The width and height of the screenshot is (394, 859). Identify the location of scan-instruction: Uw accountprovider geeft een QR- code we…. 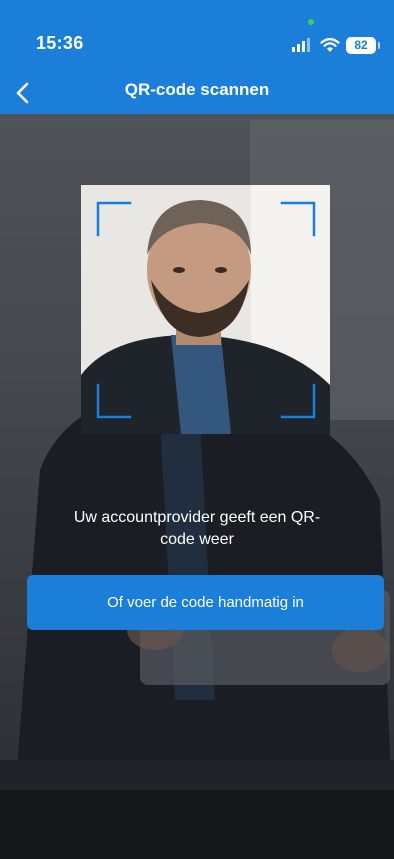
(197, 529).